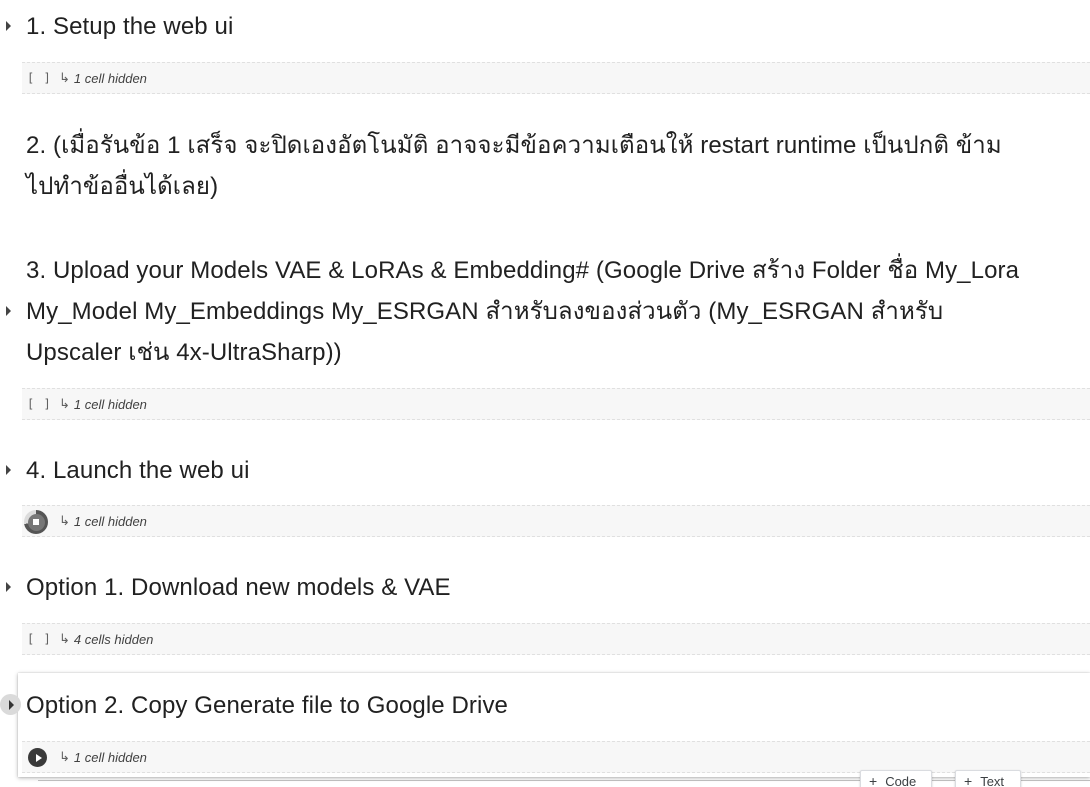 The width and height of the screenshot is (1090, 787). What do you see at coordinates (992, 780) in the screenshot?
I see `add-text-label: Text` at bounding box center [992, 780].